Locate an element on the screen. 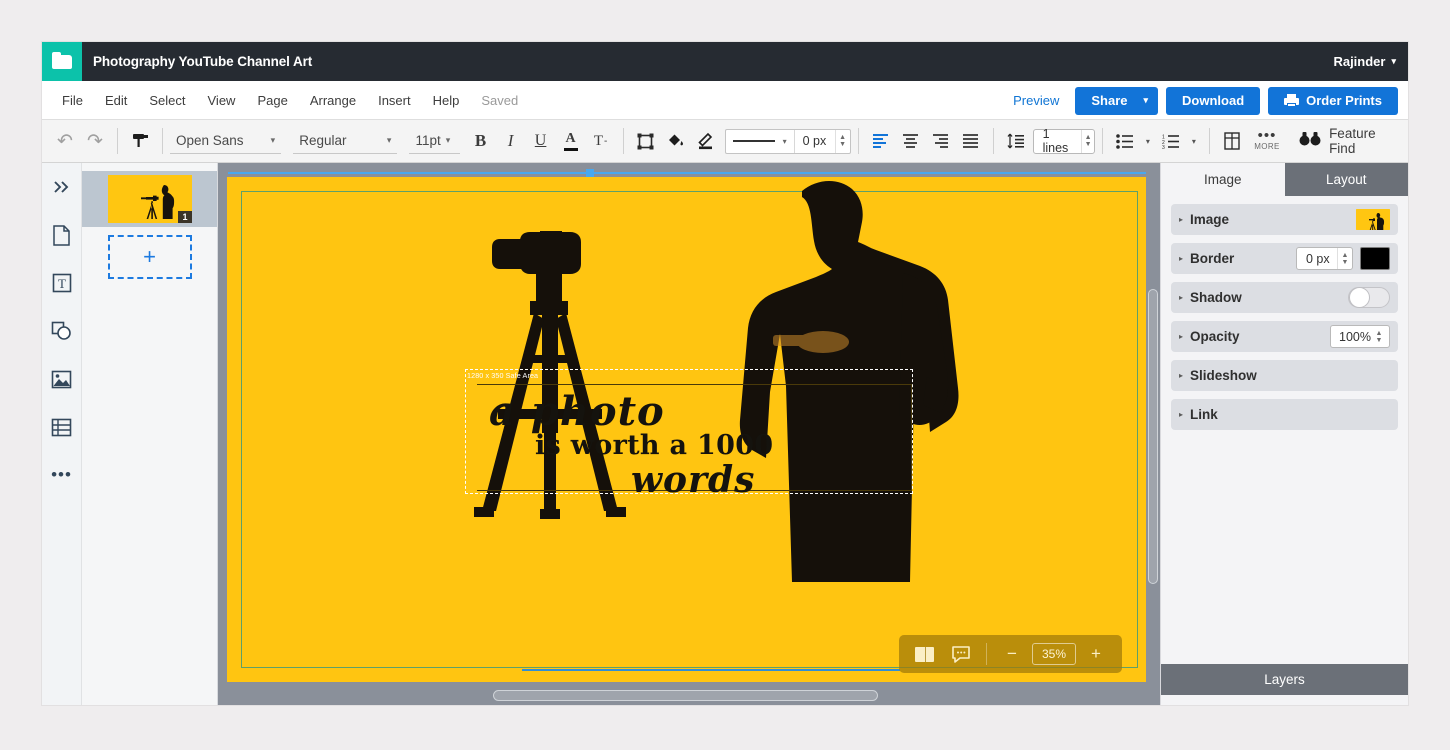 Image resolution: width=1450 pixels, height=750 pixels. text-tool-icon: T is located at coordinates (62, 283).